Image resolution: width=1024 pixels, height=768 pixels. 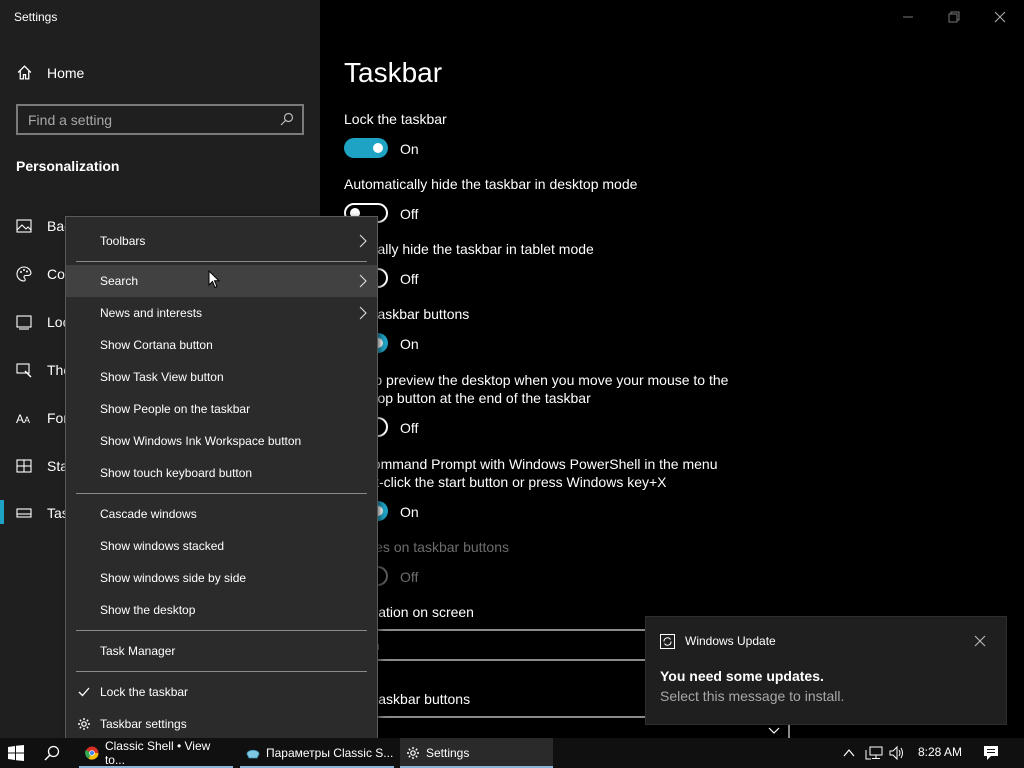 I want to click on search-box, so click(x=160, y=119).